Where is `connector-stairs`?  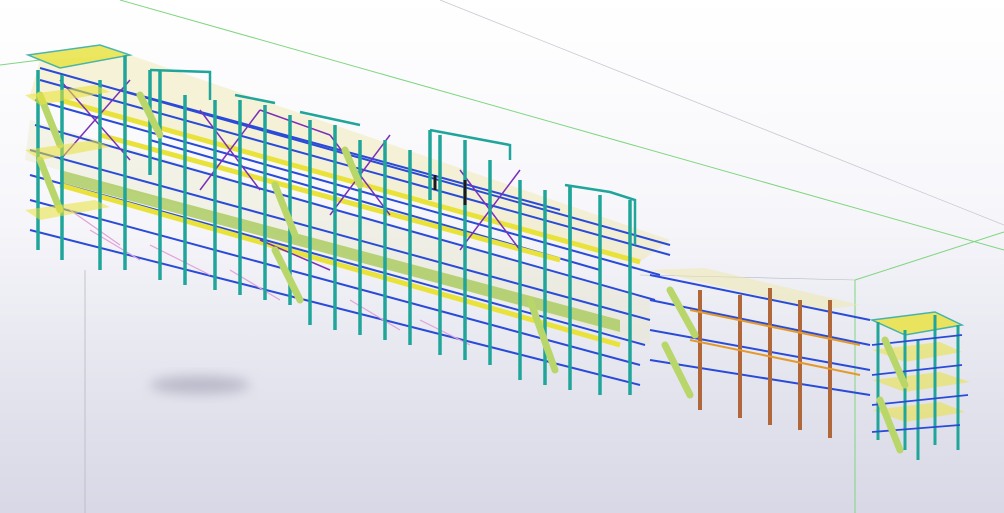 connector-stairs is located at coordinates (680, 342).